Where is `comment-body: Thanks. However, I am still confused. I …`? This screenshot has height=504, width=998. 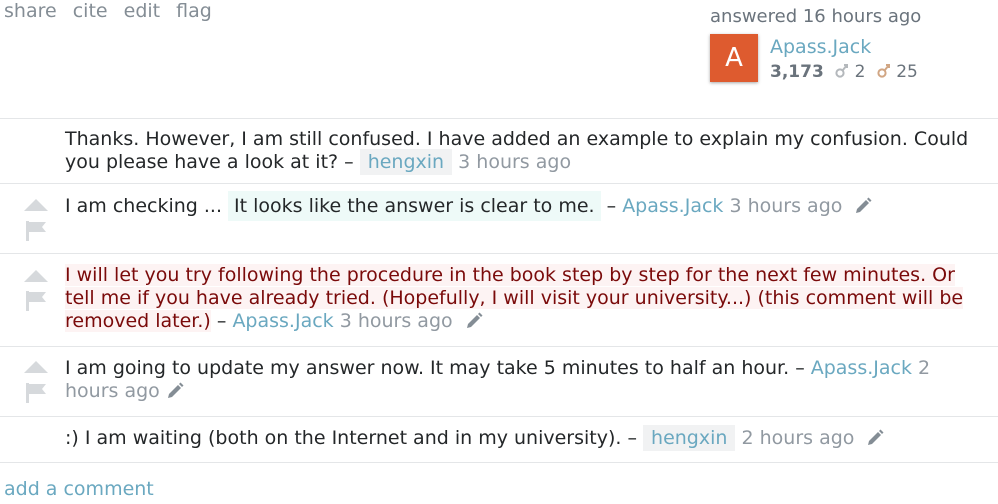
comment-body: Thanks. However, I am still confused. I … is located at coordinates (531, 147).